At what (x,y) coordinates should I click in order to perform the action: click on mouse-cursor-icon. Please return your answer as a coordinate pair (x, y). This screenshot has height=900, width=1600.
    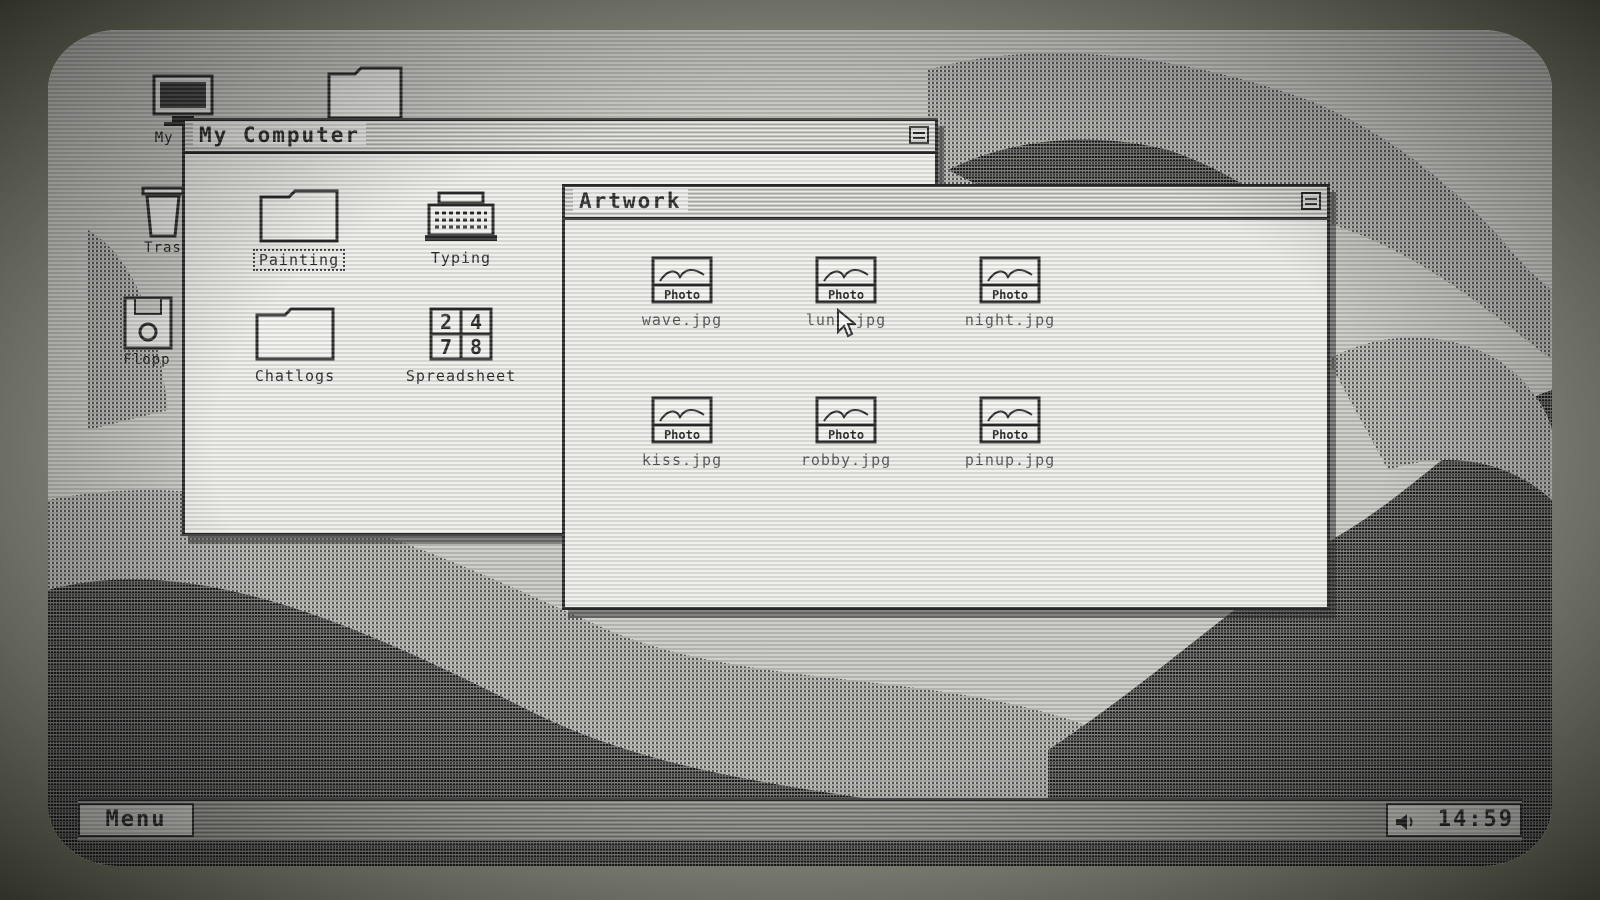
    Looking at the image, I should click on (846, 323).